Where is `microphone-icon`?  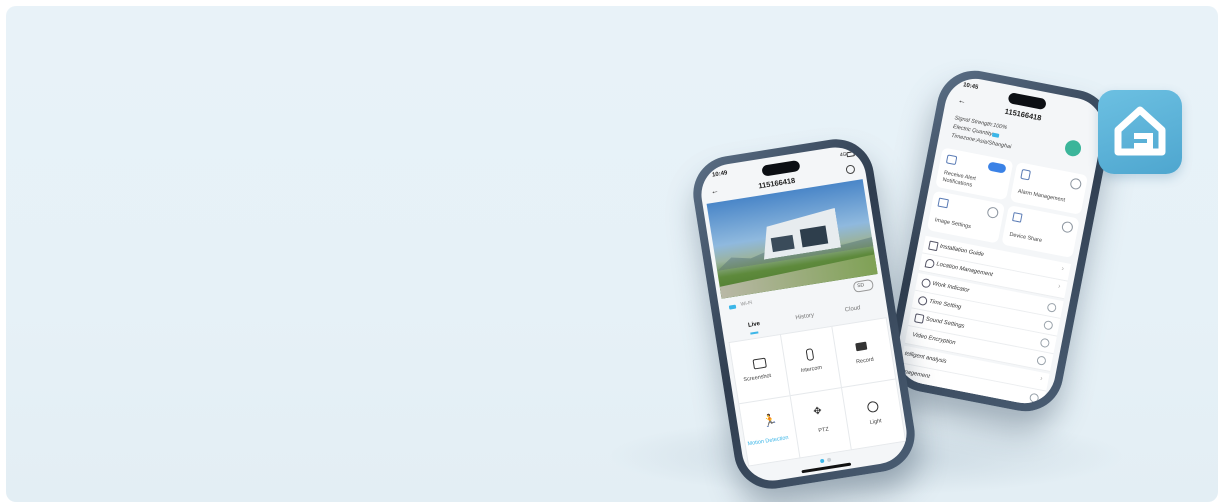 microphone-icon is located at coordinates (810, 355).